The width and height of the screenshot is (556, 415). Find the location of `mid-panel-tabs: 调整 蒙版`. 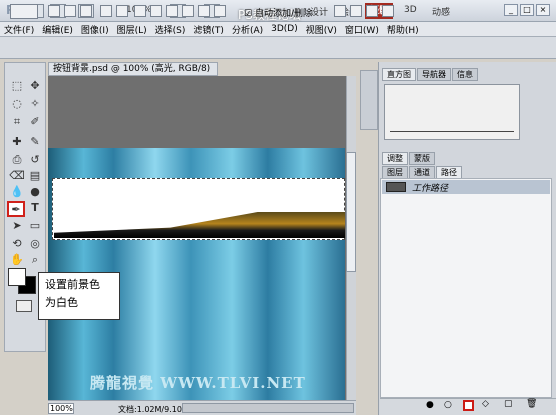

mid-panel-tabs: 调整 蒙版 is located at coordinates (409, 158).